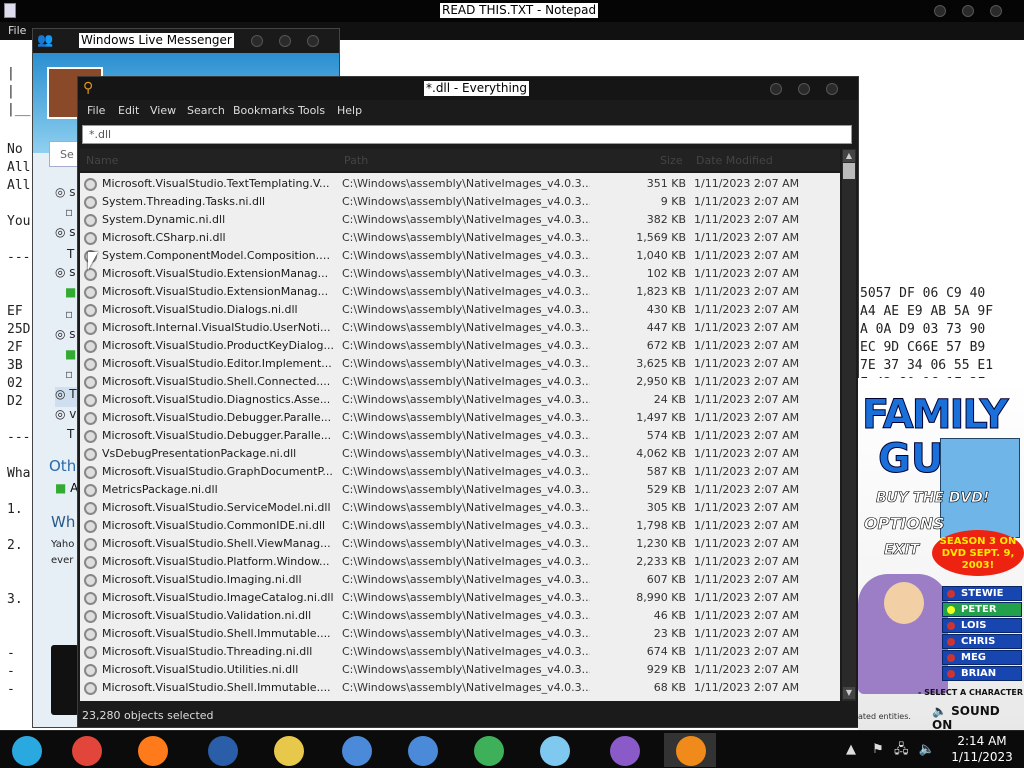 The width and height of the screenshot is (1024, 768). I want to click on menu-bookmarks: Bookmarks, so click(263, 110).